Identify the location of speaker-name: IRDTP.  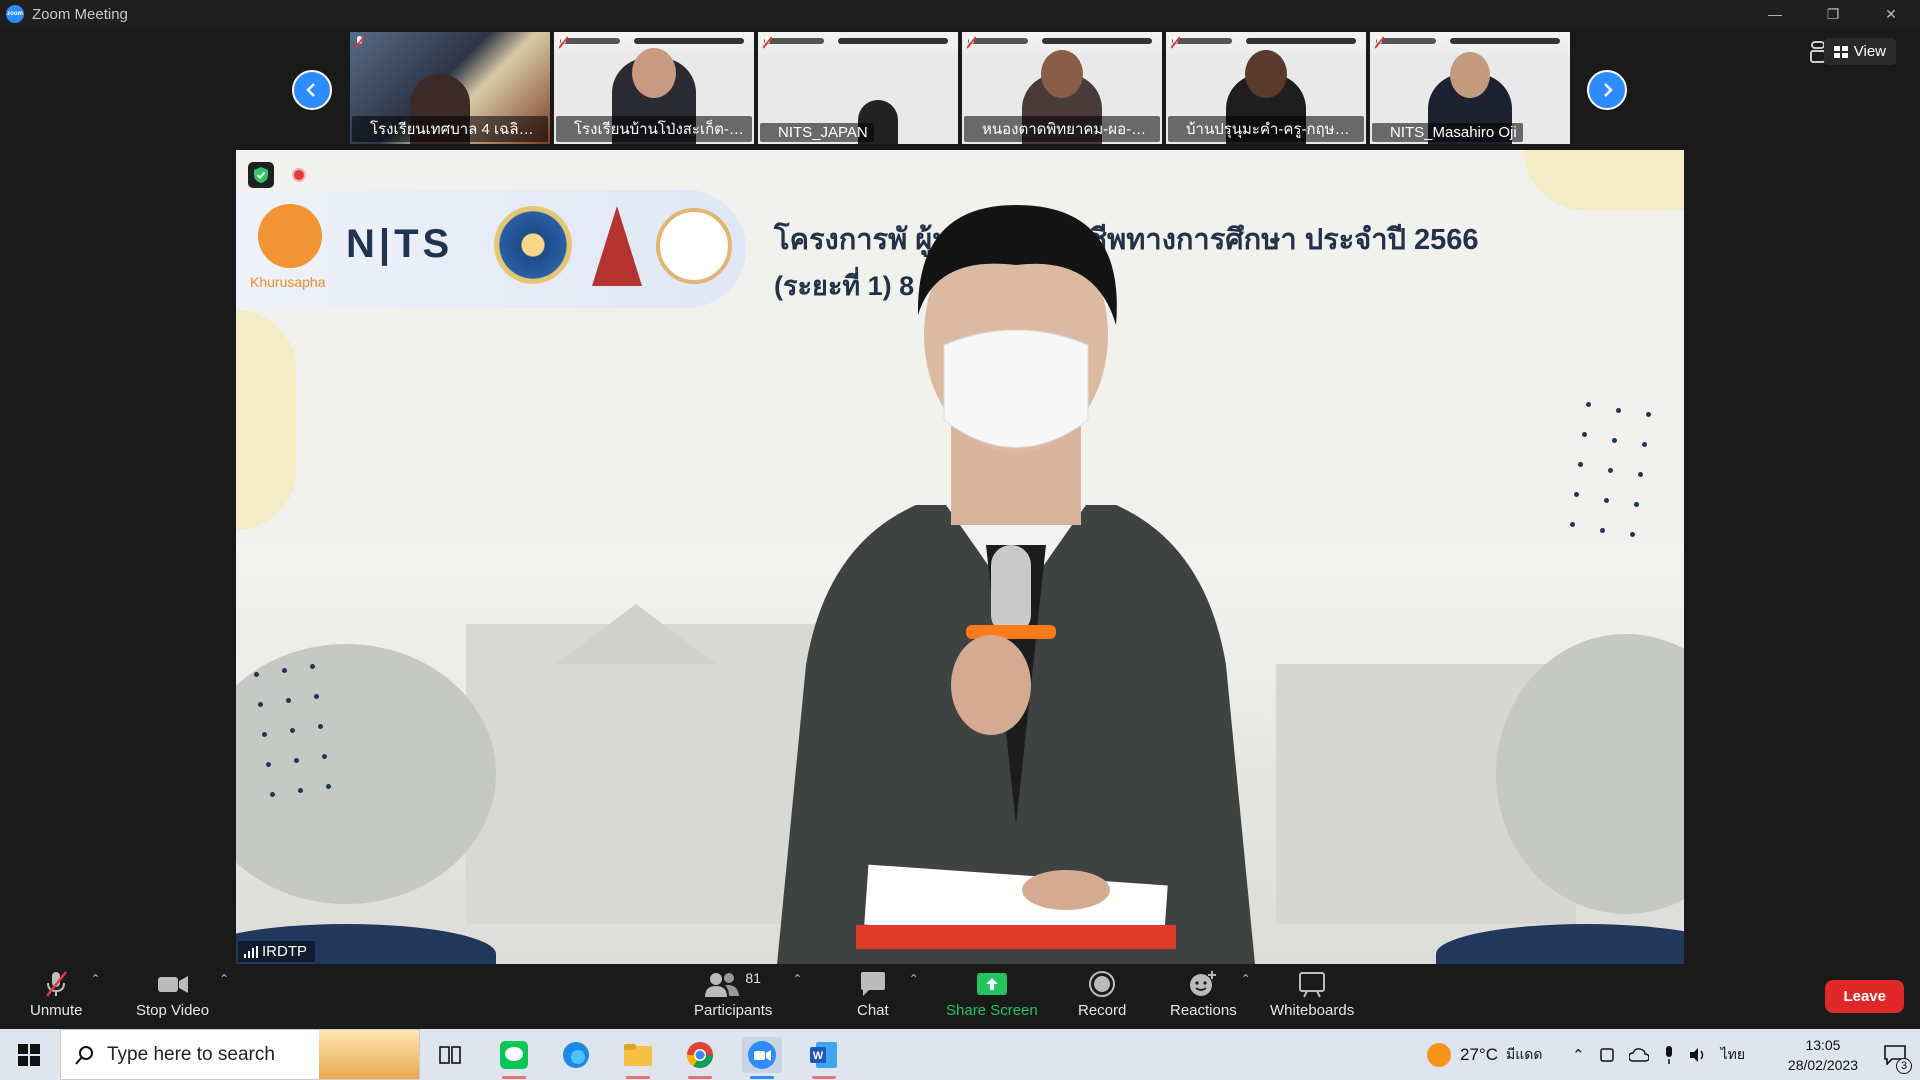
(284, 951).